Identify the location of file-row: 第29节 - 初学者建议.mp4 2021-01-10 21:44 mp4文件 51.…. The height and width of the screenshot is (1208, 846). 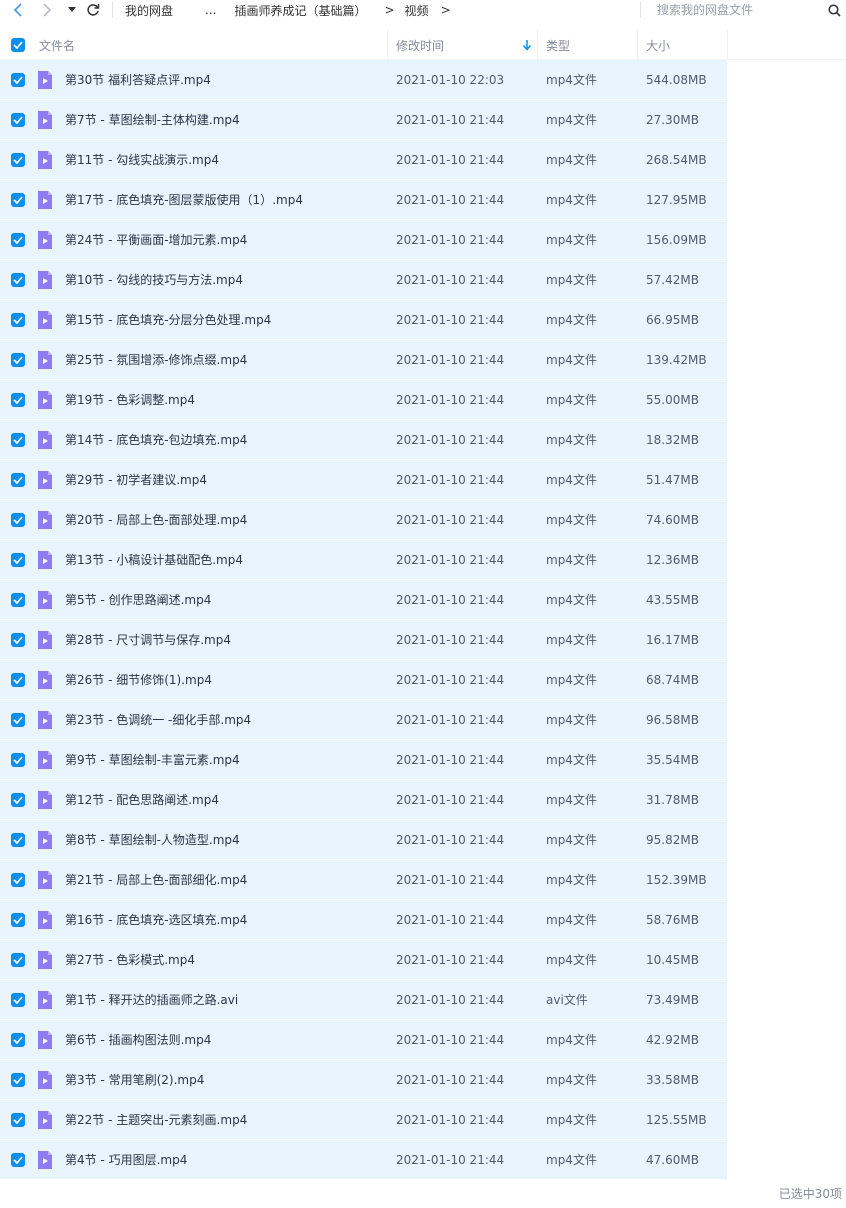
(423, 480).